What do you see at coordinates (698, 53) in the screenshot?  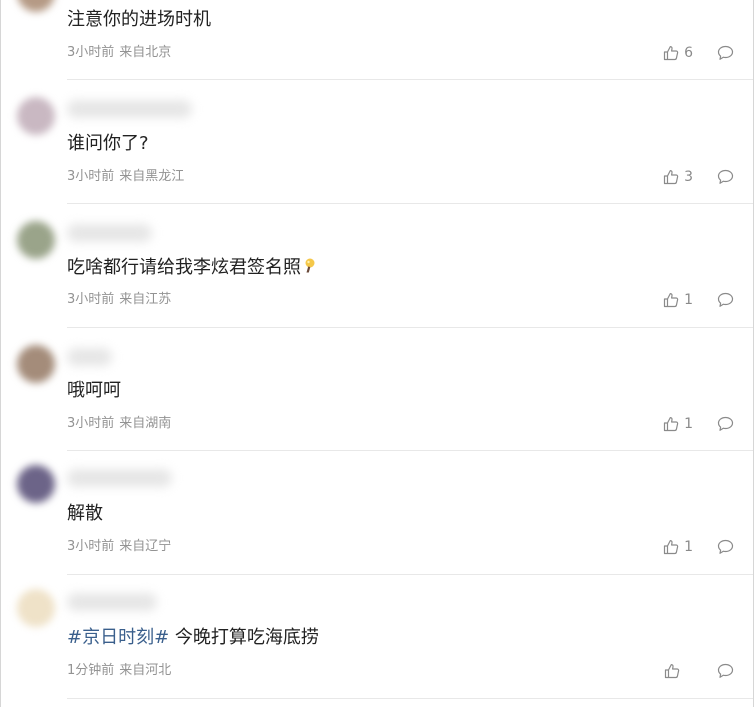 I see `comment-actions: 6` at bounding box center [698, 53].